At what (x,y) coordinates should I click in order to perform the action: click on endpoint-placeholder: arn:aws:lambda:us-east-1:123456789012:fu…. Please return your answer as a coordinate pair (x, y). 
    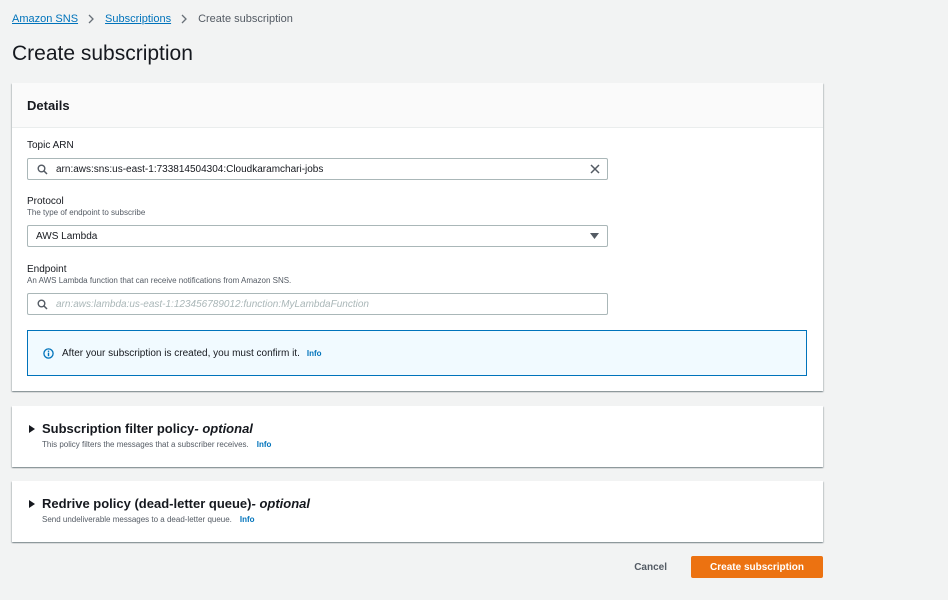
    Looking at the image, I should click on (212, 304).